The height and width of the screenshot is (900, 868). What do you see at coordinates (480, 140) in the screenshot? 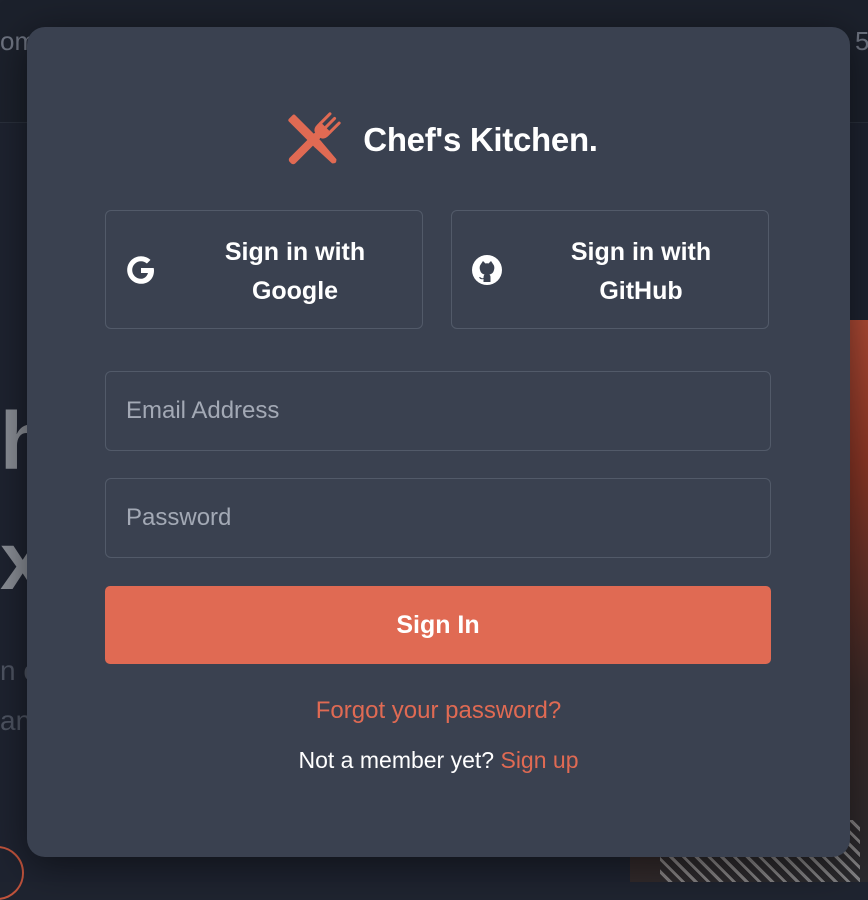
I see `brand-name: Chef's Kitchen.` at bounding box center [480, 140].